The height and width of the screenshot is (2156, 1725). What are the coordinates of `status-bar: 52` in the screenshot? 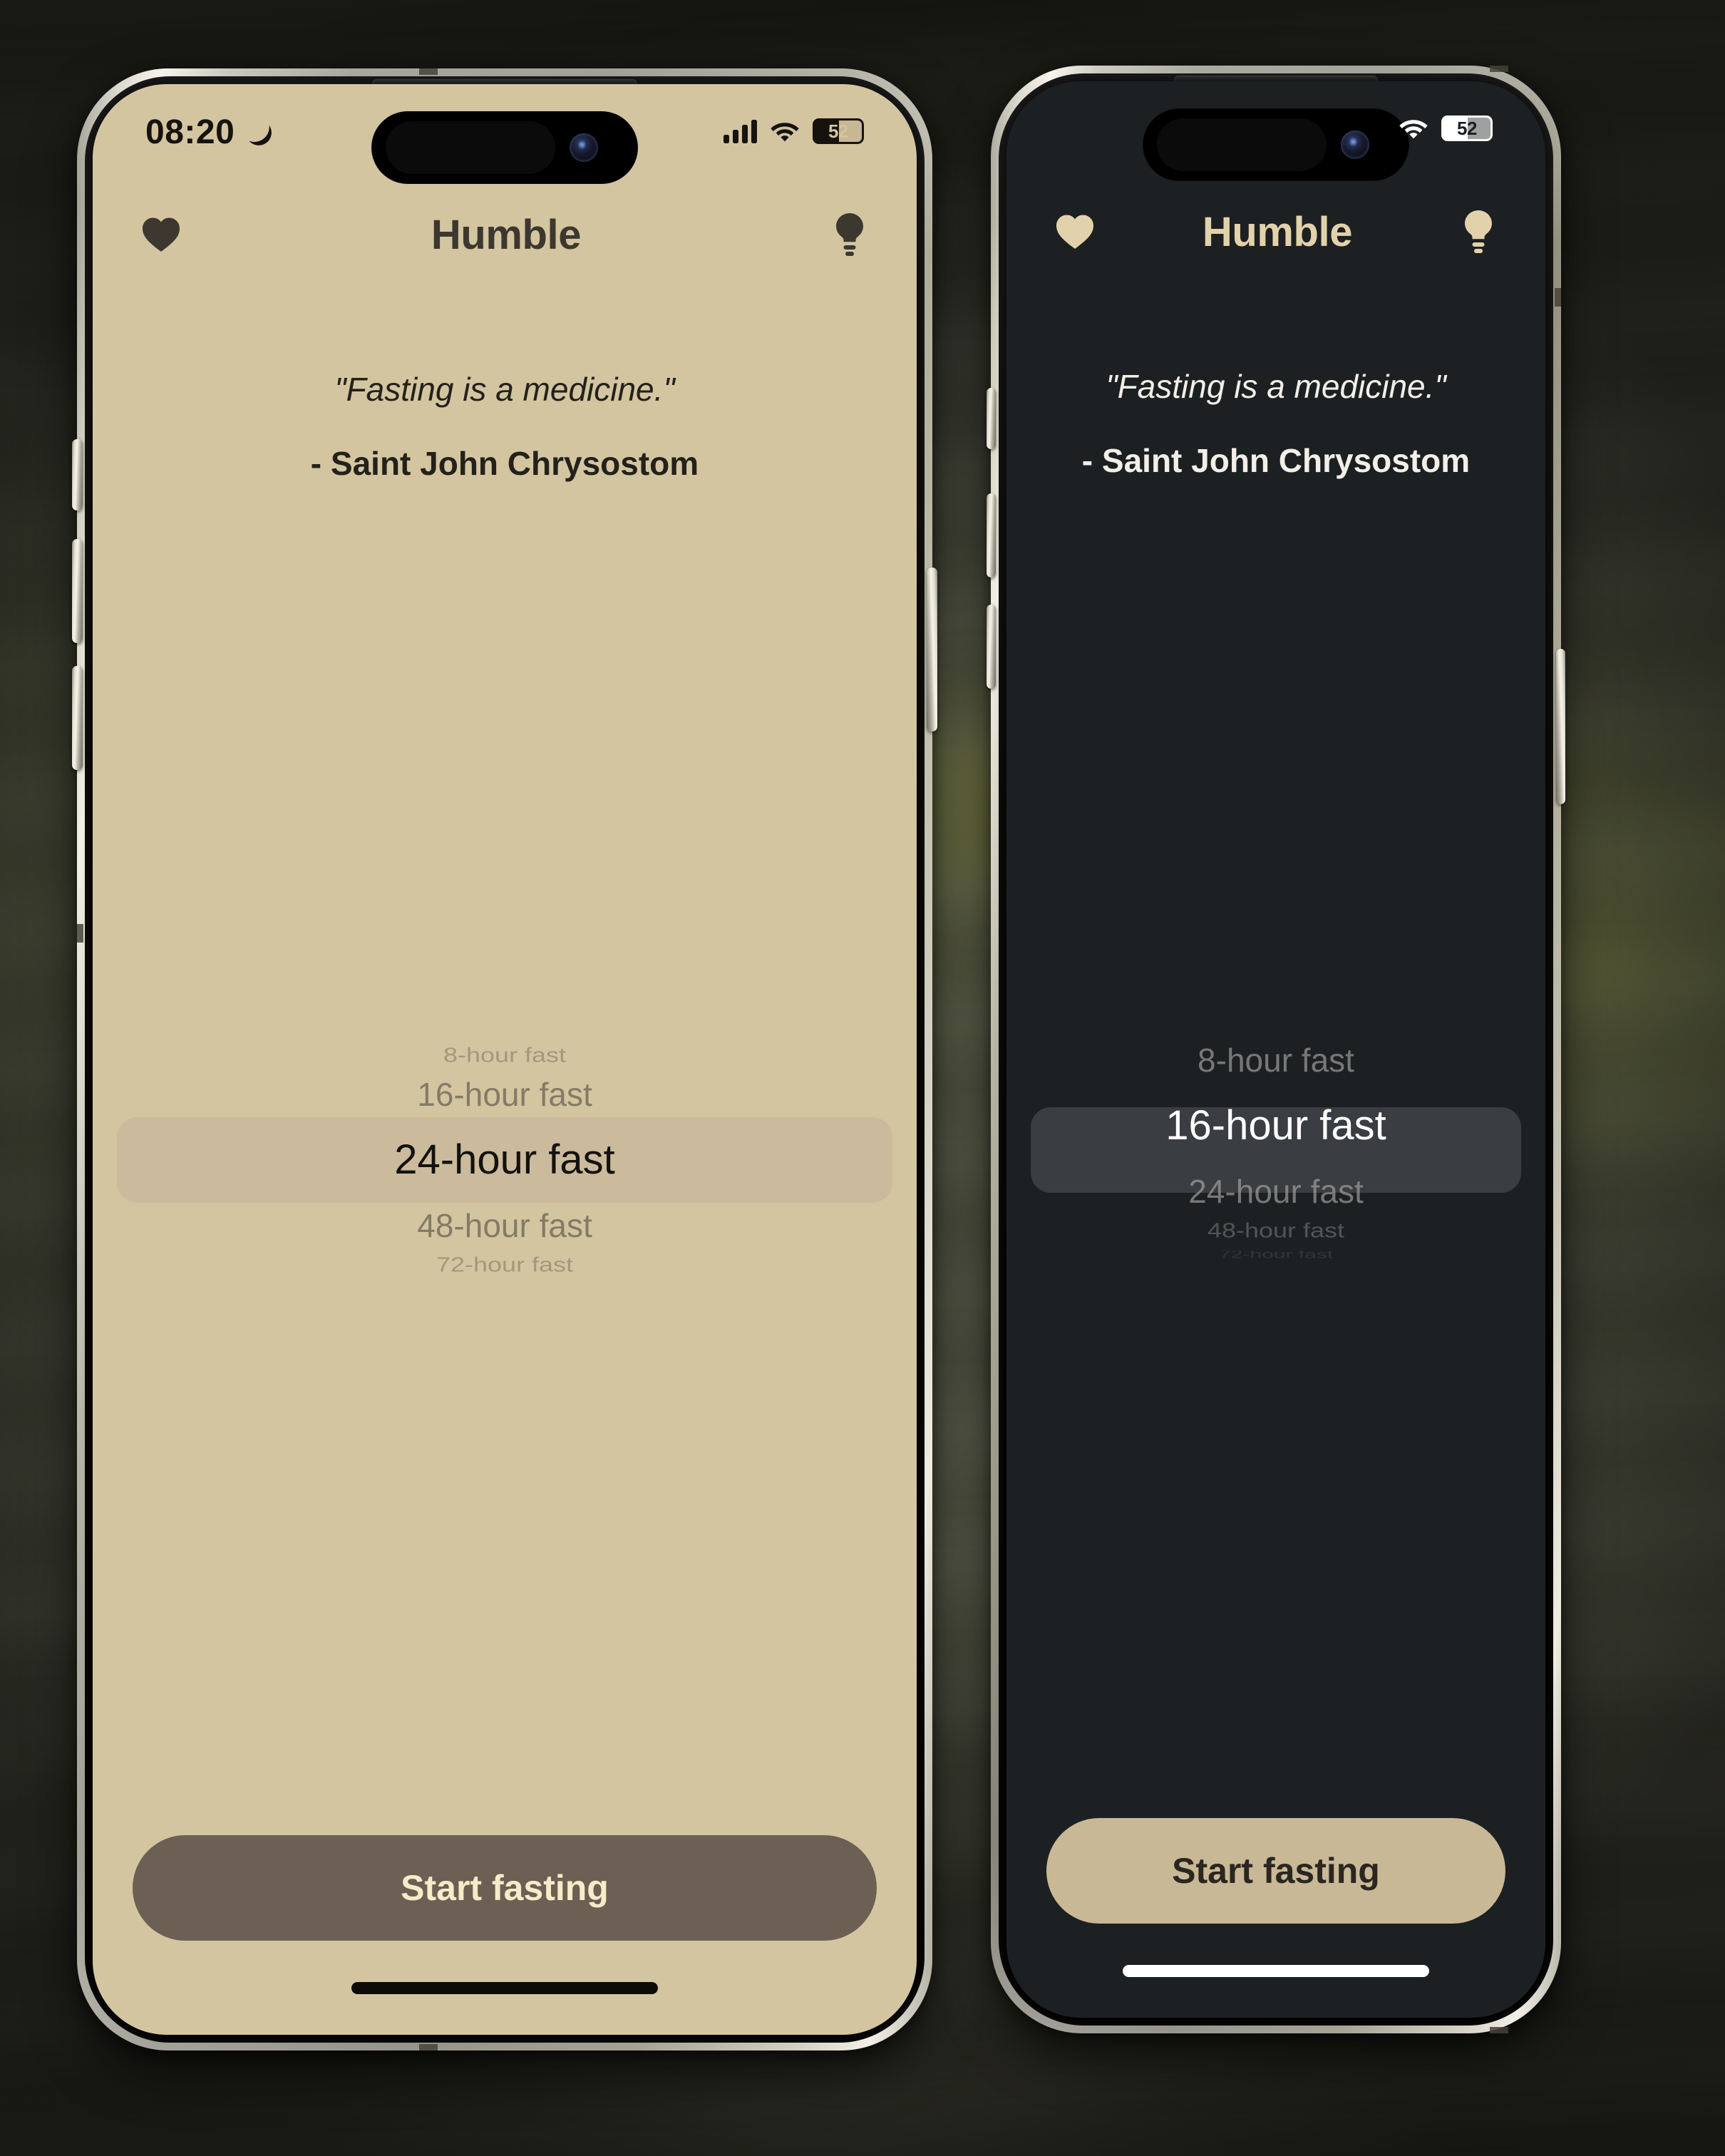 It's located at (1275, 134).